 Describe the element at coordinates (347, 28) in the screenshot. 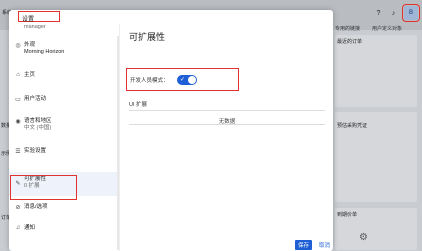

I see `tab-links: 专用的链接` at that location.